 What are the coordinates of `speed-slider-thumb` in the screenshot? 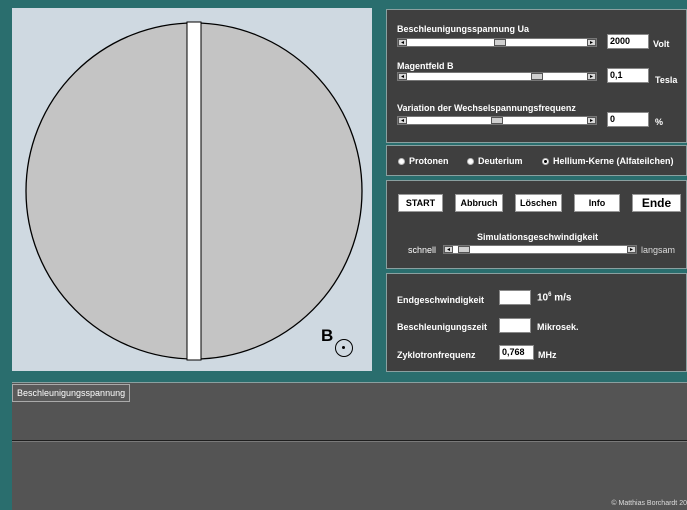 It's located at (463, 249).